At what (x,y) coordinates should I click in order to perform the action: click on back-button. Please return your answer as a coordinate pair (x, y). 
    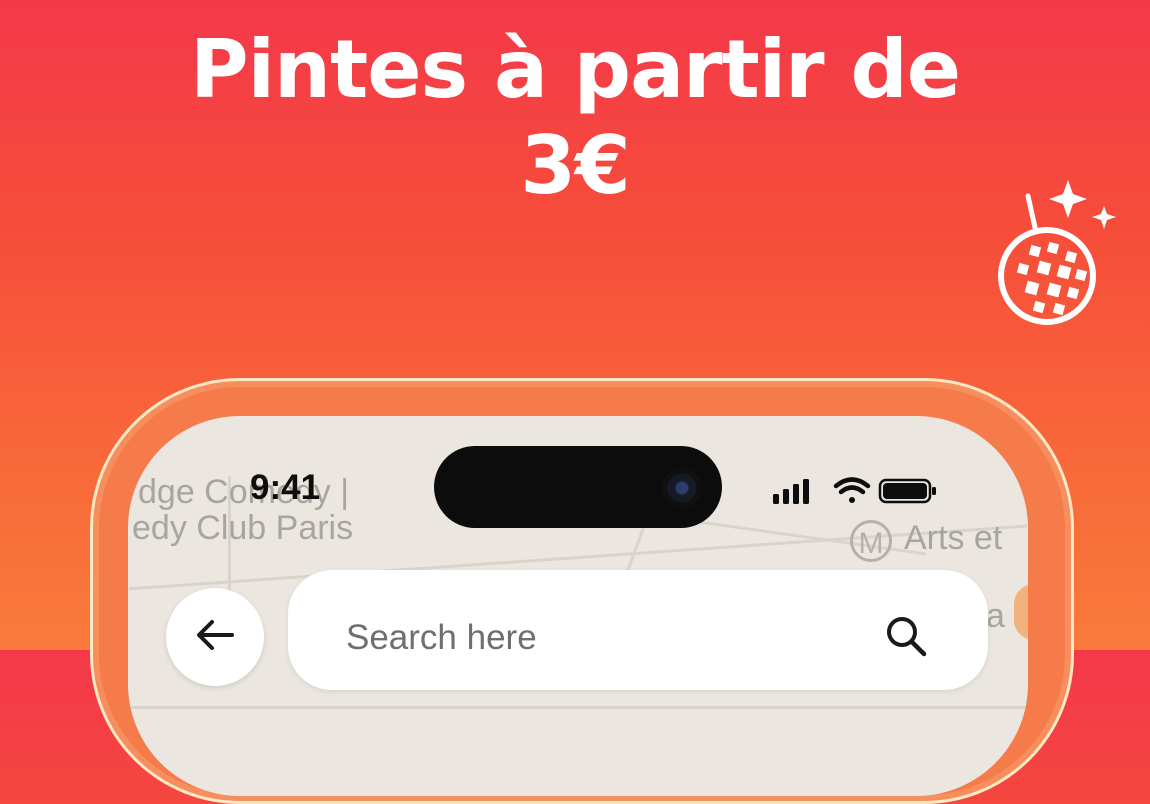
    Looking at the image, I should click on (215, 637).